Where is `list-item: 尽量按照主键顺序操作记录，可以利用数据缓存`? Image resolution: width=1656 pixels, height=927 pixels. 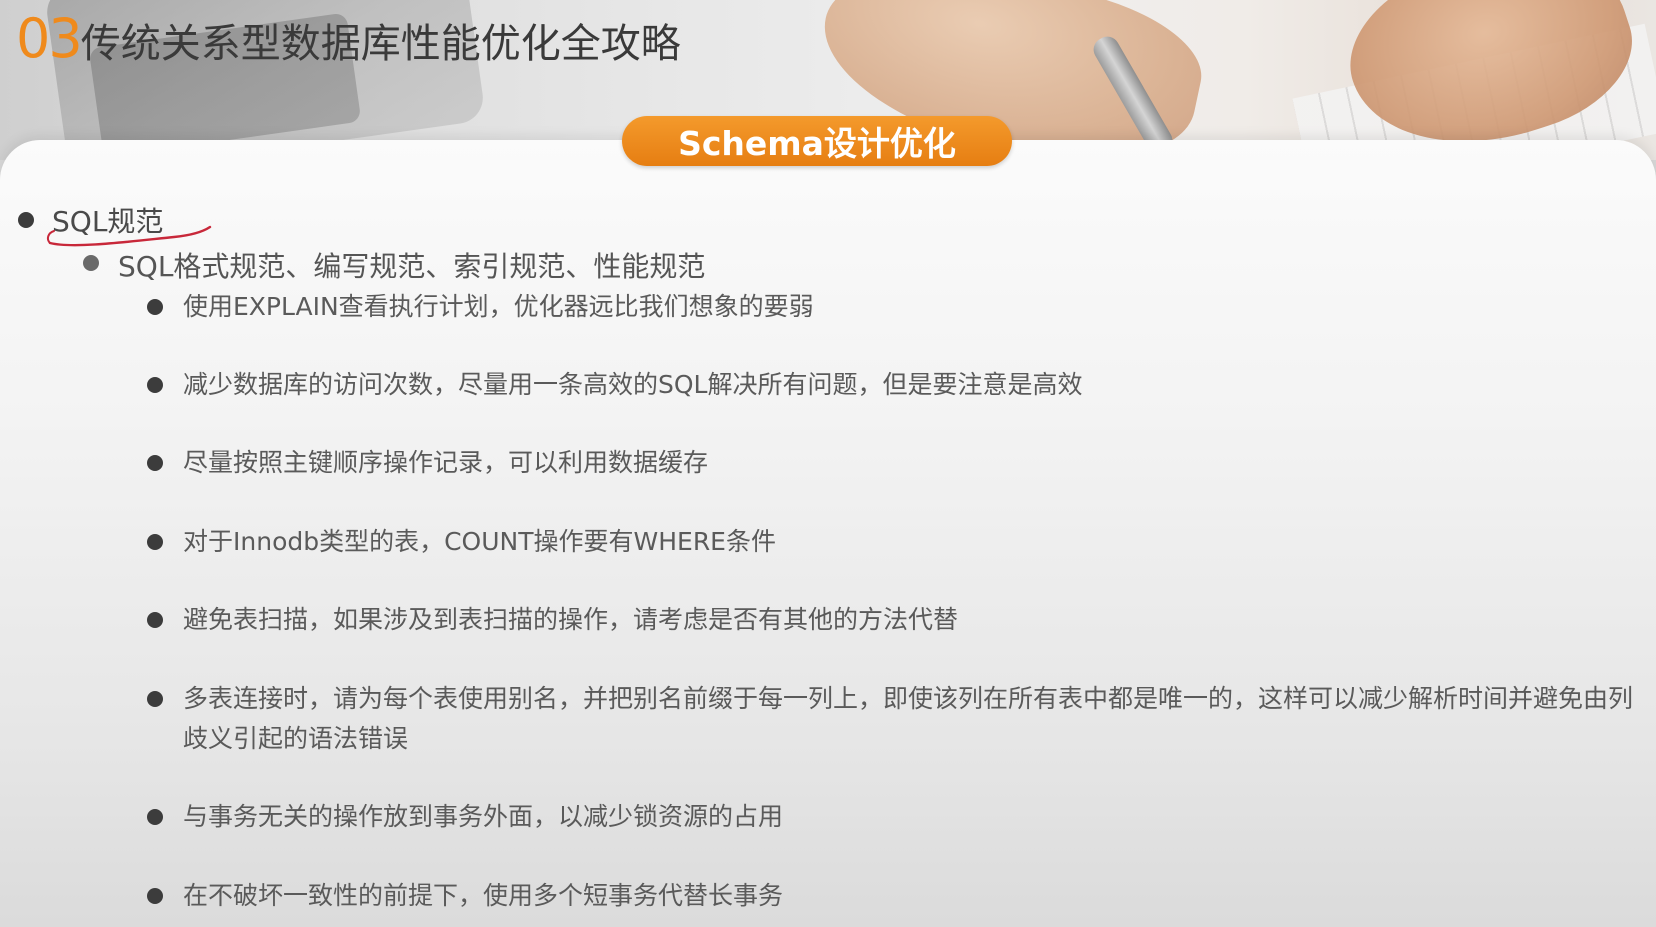 list-item: 尽量按照主键顺序操作记录，可以利用数据缓存 is located at coordinates (427, 463).